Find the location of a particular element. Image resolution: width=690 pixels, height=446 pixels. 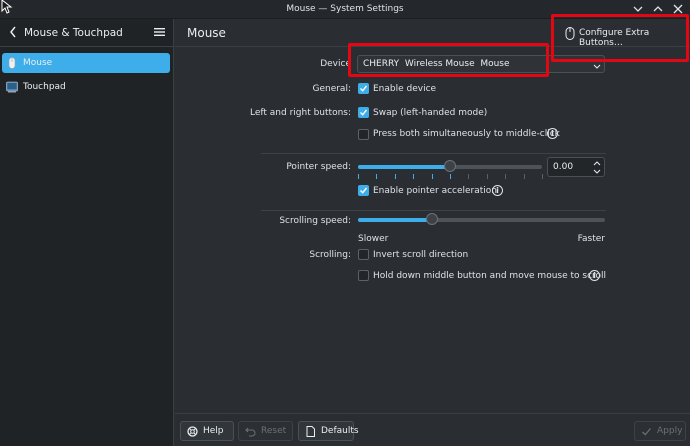

invert-scroll-label: Invert scroll direction is located at coordinates (421, 255).